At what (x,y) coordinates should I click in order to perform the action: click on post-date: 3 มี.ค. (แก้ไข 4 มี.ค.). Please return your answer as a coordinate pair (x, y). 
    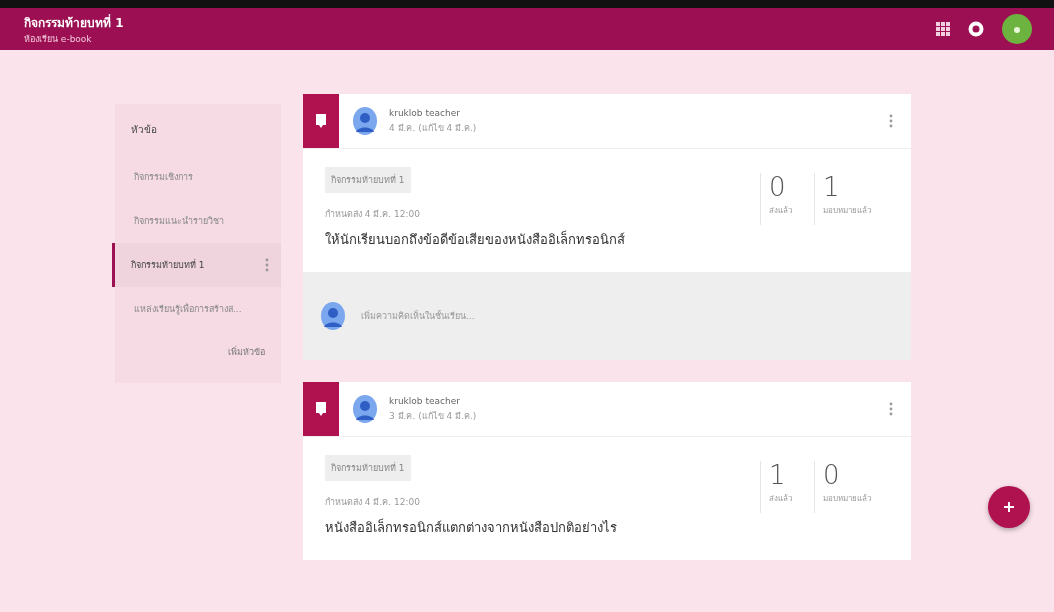
    Looking at the image, I should click on (433, 416).